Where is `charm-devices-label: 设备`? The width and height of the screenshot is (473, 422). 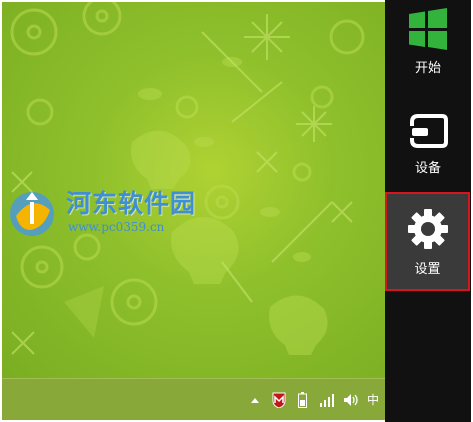 charm-devices-label: 设备 is located at coordinates (427, 168).